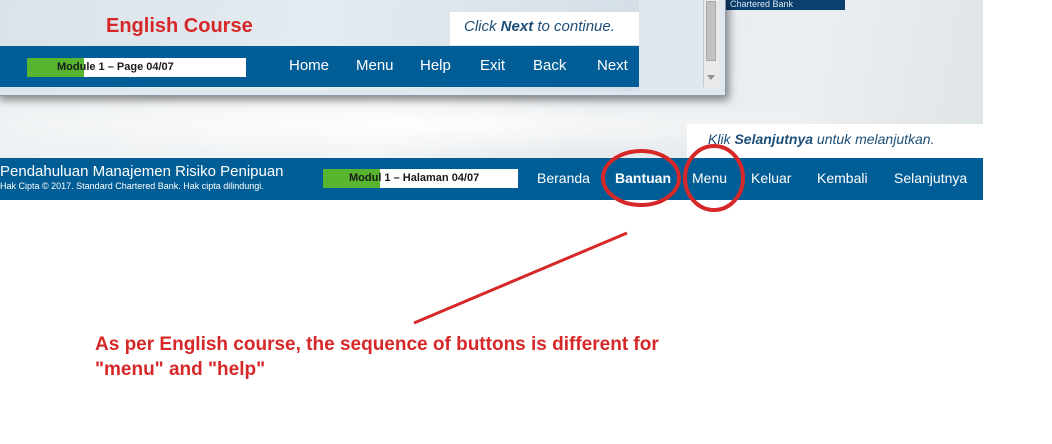 Image resolution: width=1052 pixels, height=444 pixels. I want to click on home-button: Home, so click(309, 65).